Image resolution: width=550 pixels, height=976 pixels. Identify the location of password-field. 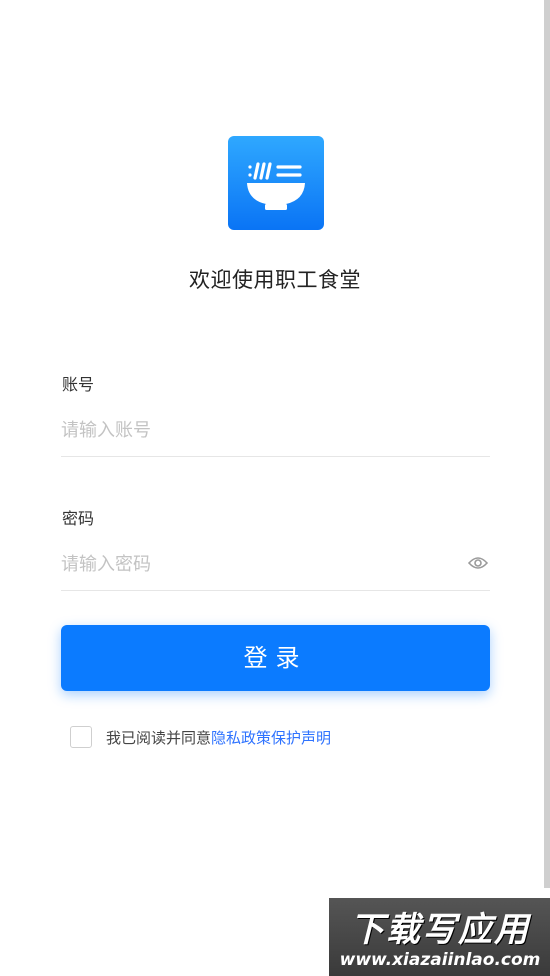
(275, 567).